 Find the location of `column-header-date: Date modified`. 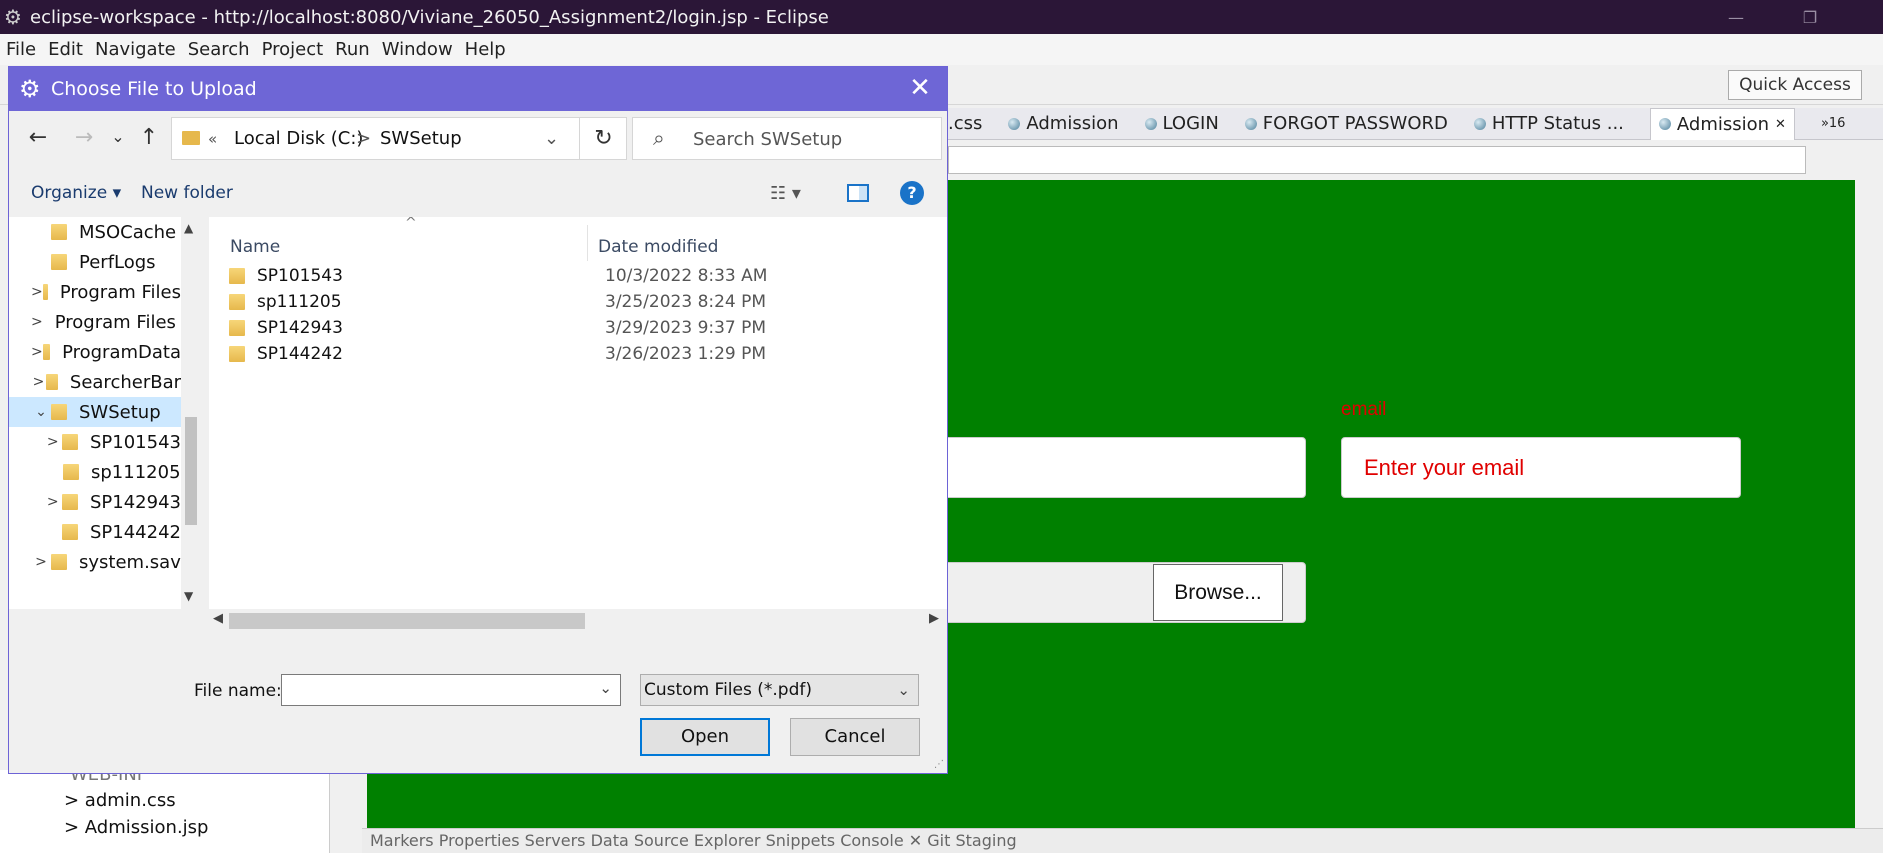

column-header-date: Date modified is located at coordinates (658, 247).